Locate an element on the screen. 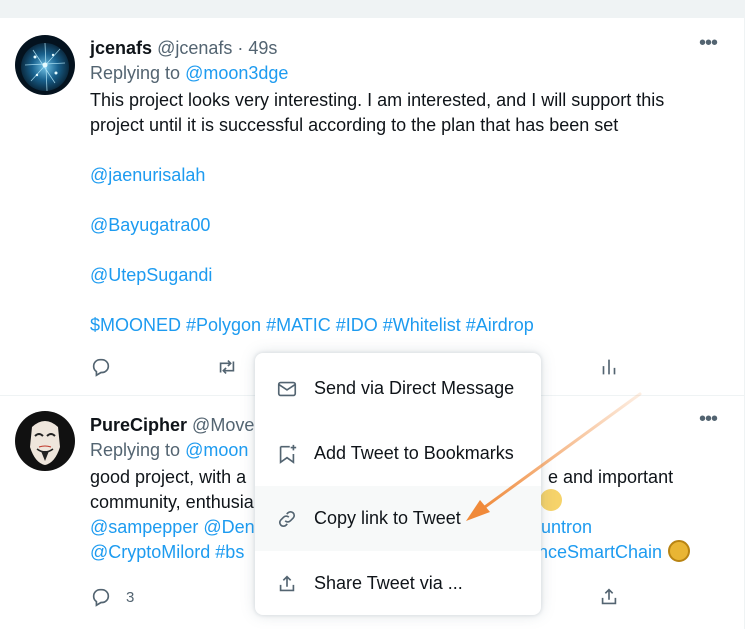 This screenshot has width=754, height=629. menu-item-copy-link: Copy link to Tweet is located at coordinates (398, 518).